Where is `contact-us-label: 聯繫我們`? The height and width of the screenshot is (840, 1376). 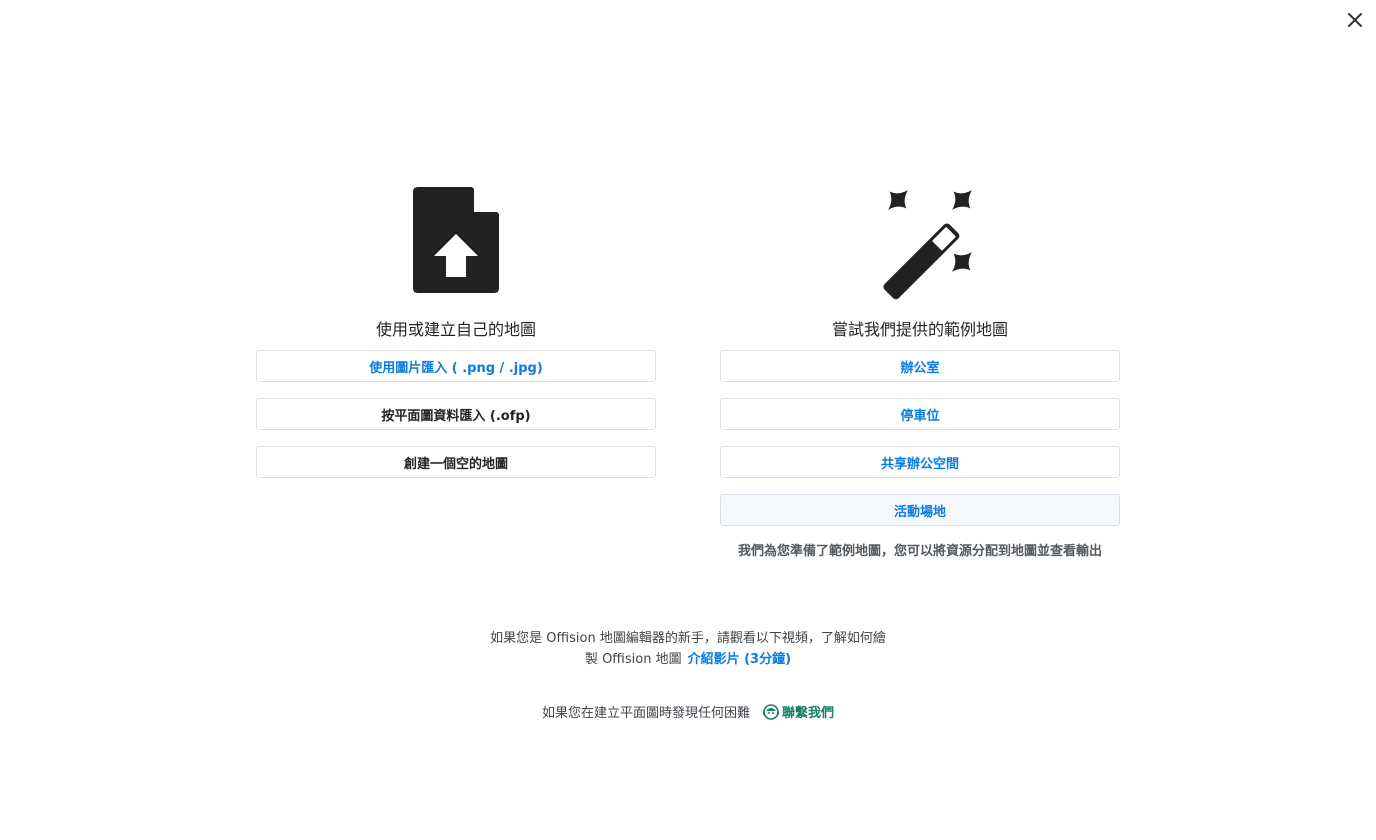
contact-us-label: 聯繫我們 is located at coordinates (808, 713).